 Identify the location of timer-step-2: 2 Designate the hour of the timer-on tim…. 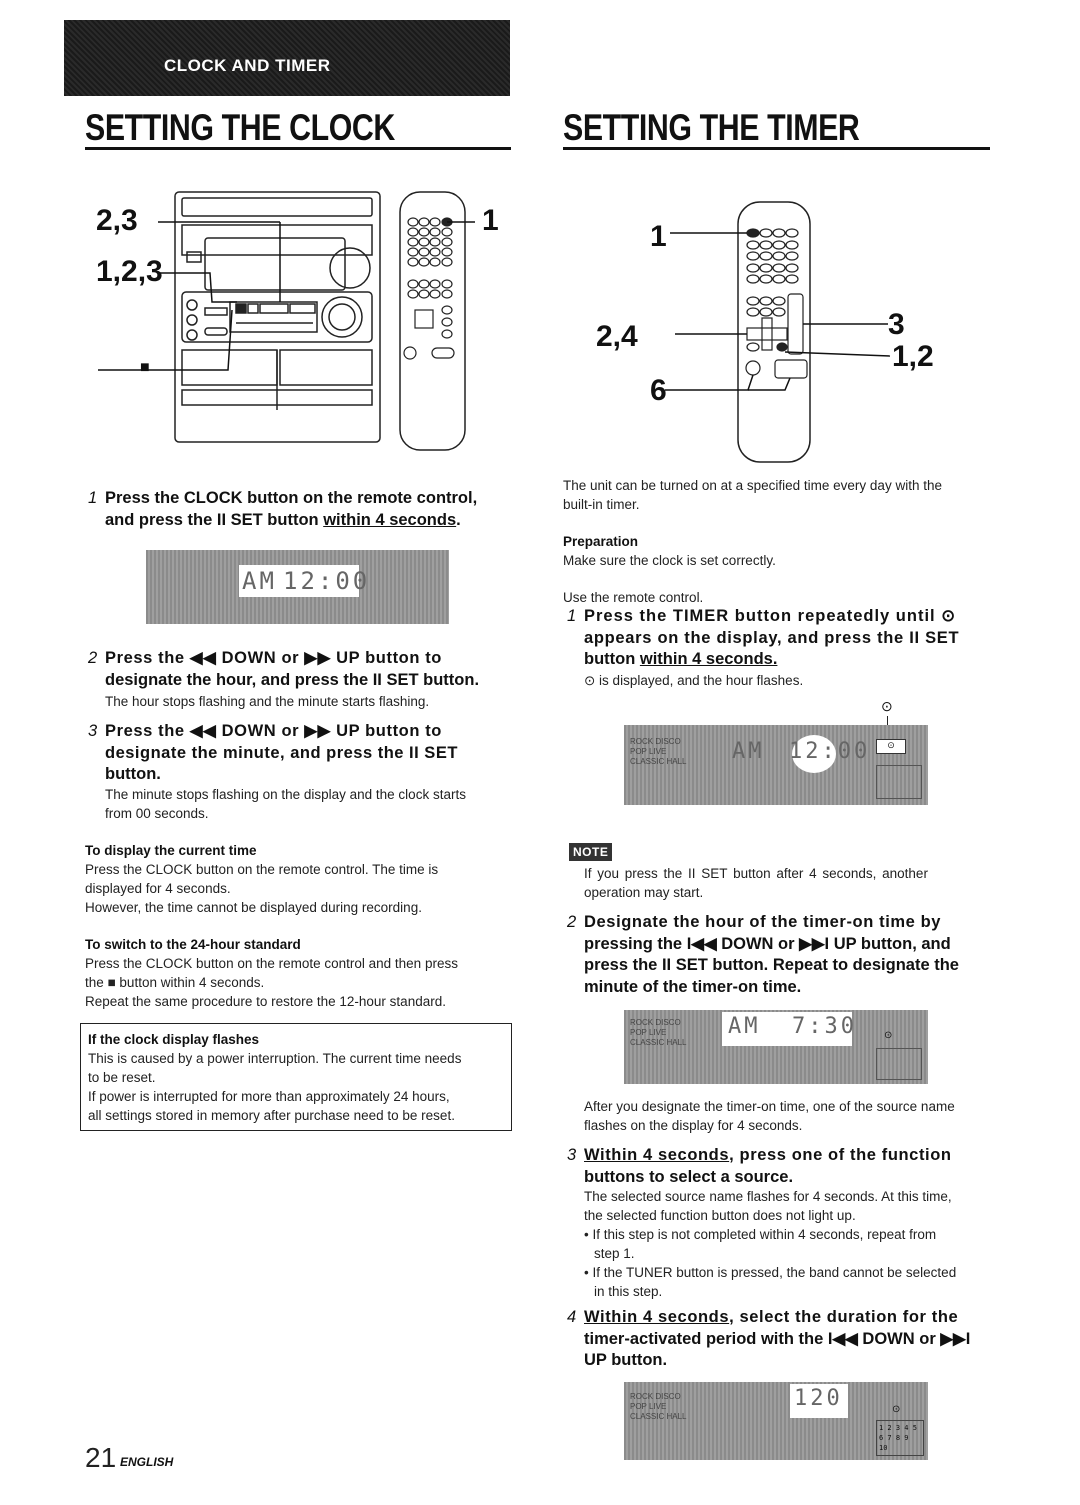
(763, 954).